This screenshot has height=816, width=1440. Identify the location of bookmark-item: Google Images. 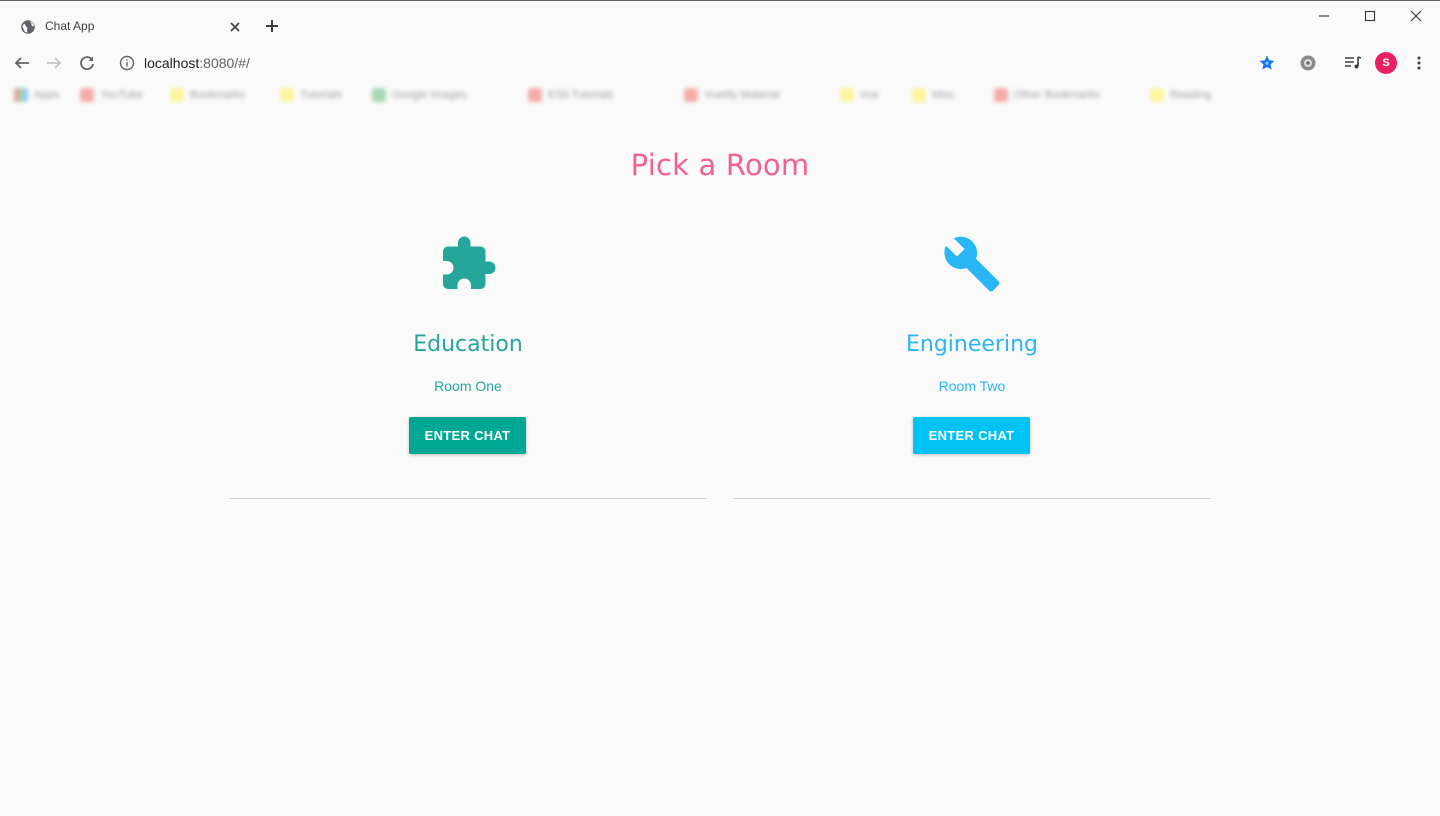
(419, 95).